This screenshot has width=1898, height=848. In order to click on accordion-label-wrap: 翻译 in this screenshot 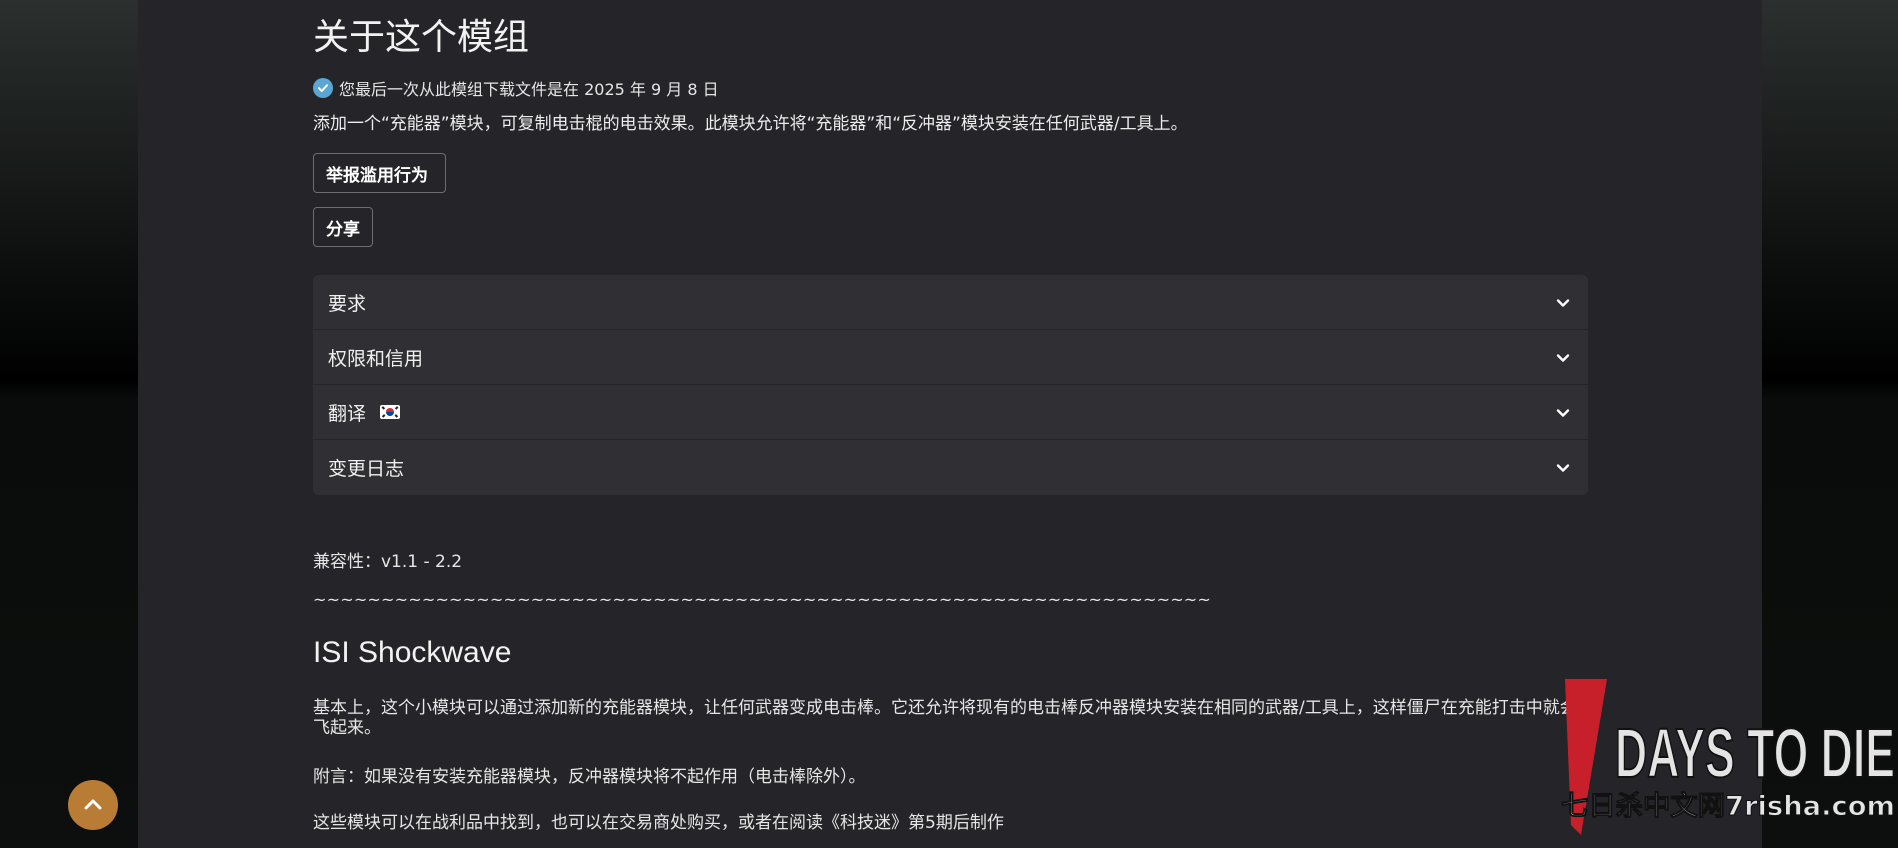, I will do `click(364, 412)`.